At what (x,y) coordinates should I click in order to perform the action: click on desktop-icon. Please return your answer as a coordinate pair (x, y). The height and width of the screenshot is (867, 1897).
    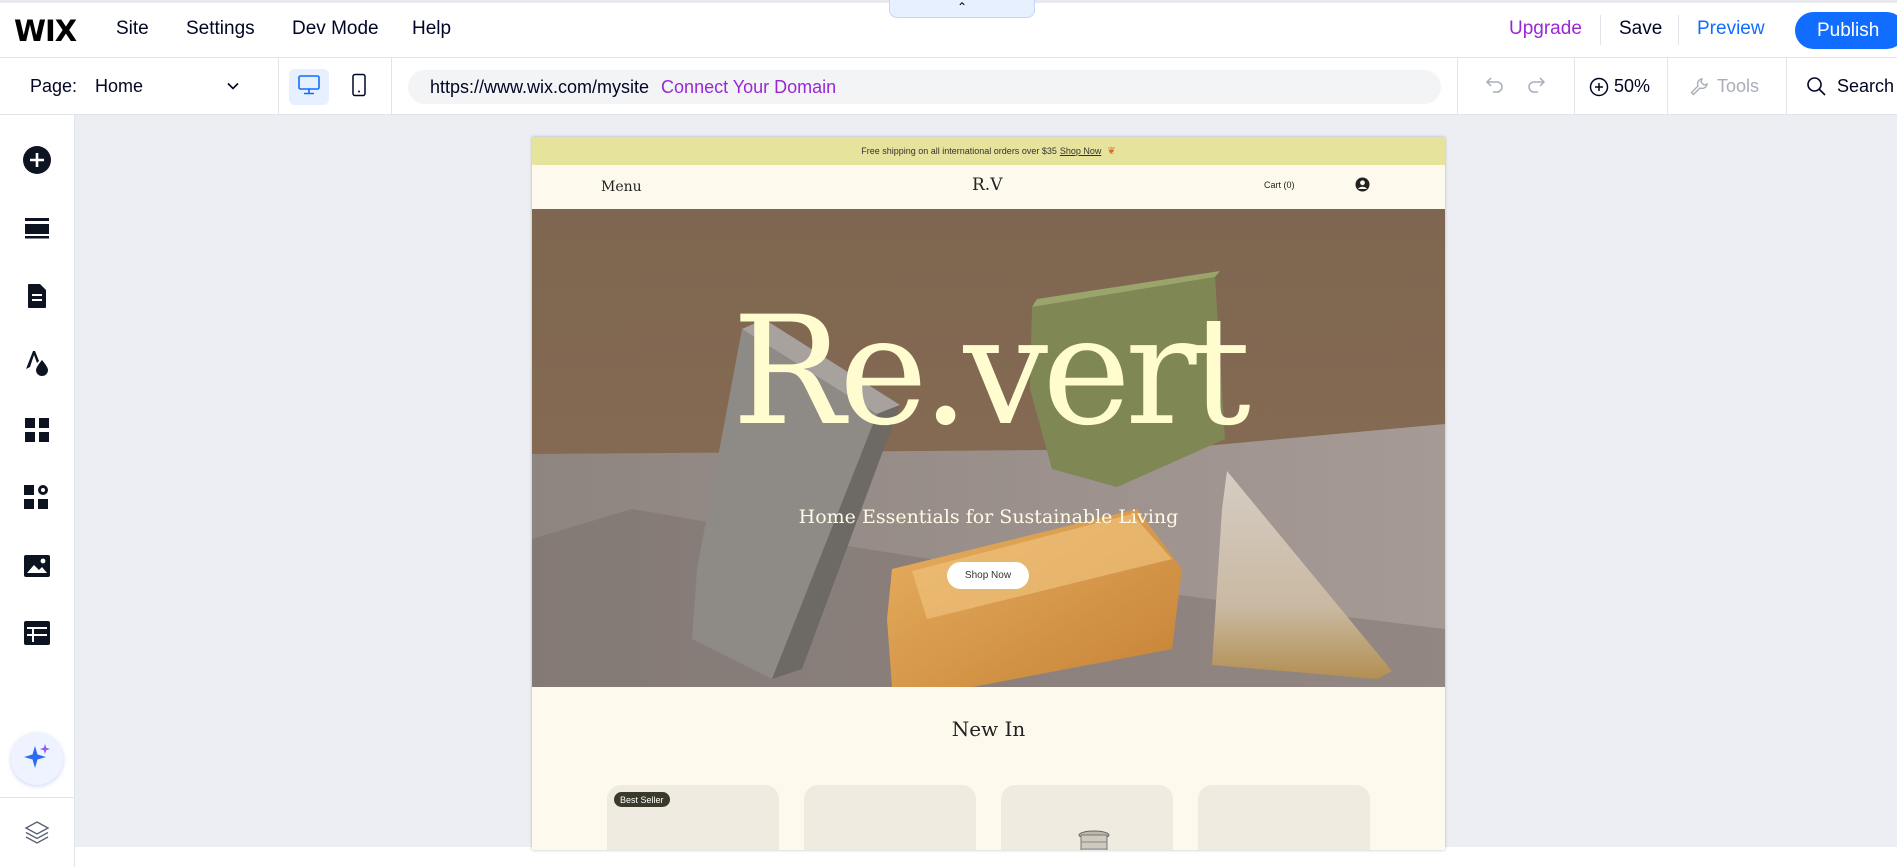
    Looking at the image, I should click on (309, 87).